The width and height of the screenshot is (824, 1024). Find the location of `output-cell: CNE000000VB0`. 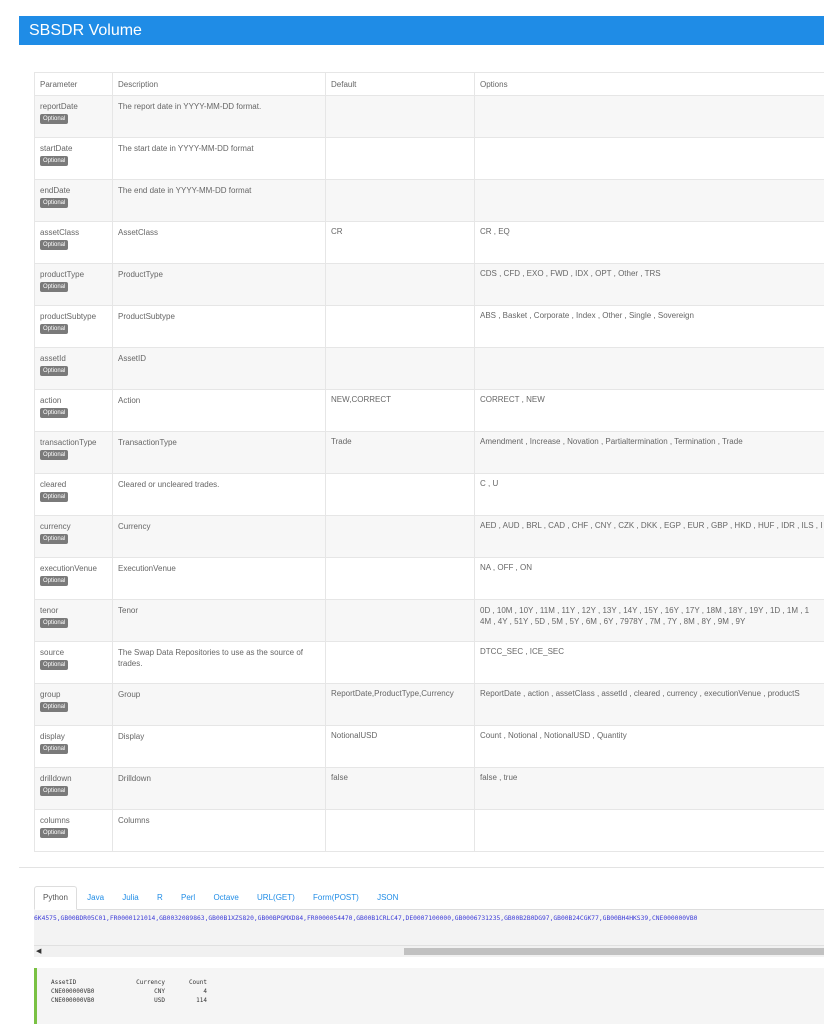

output-cell: CNE000000VB0 is located at coordinates (73, 991).